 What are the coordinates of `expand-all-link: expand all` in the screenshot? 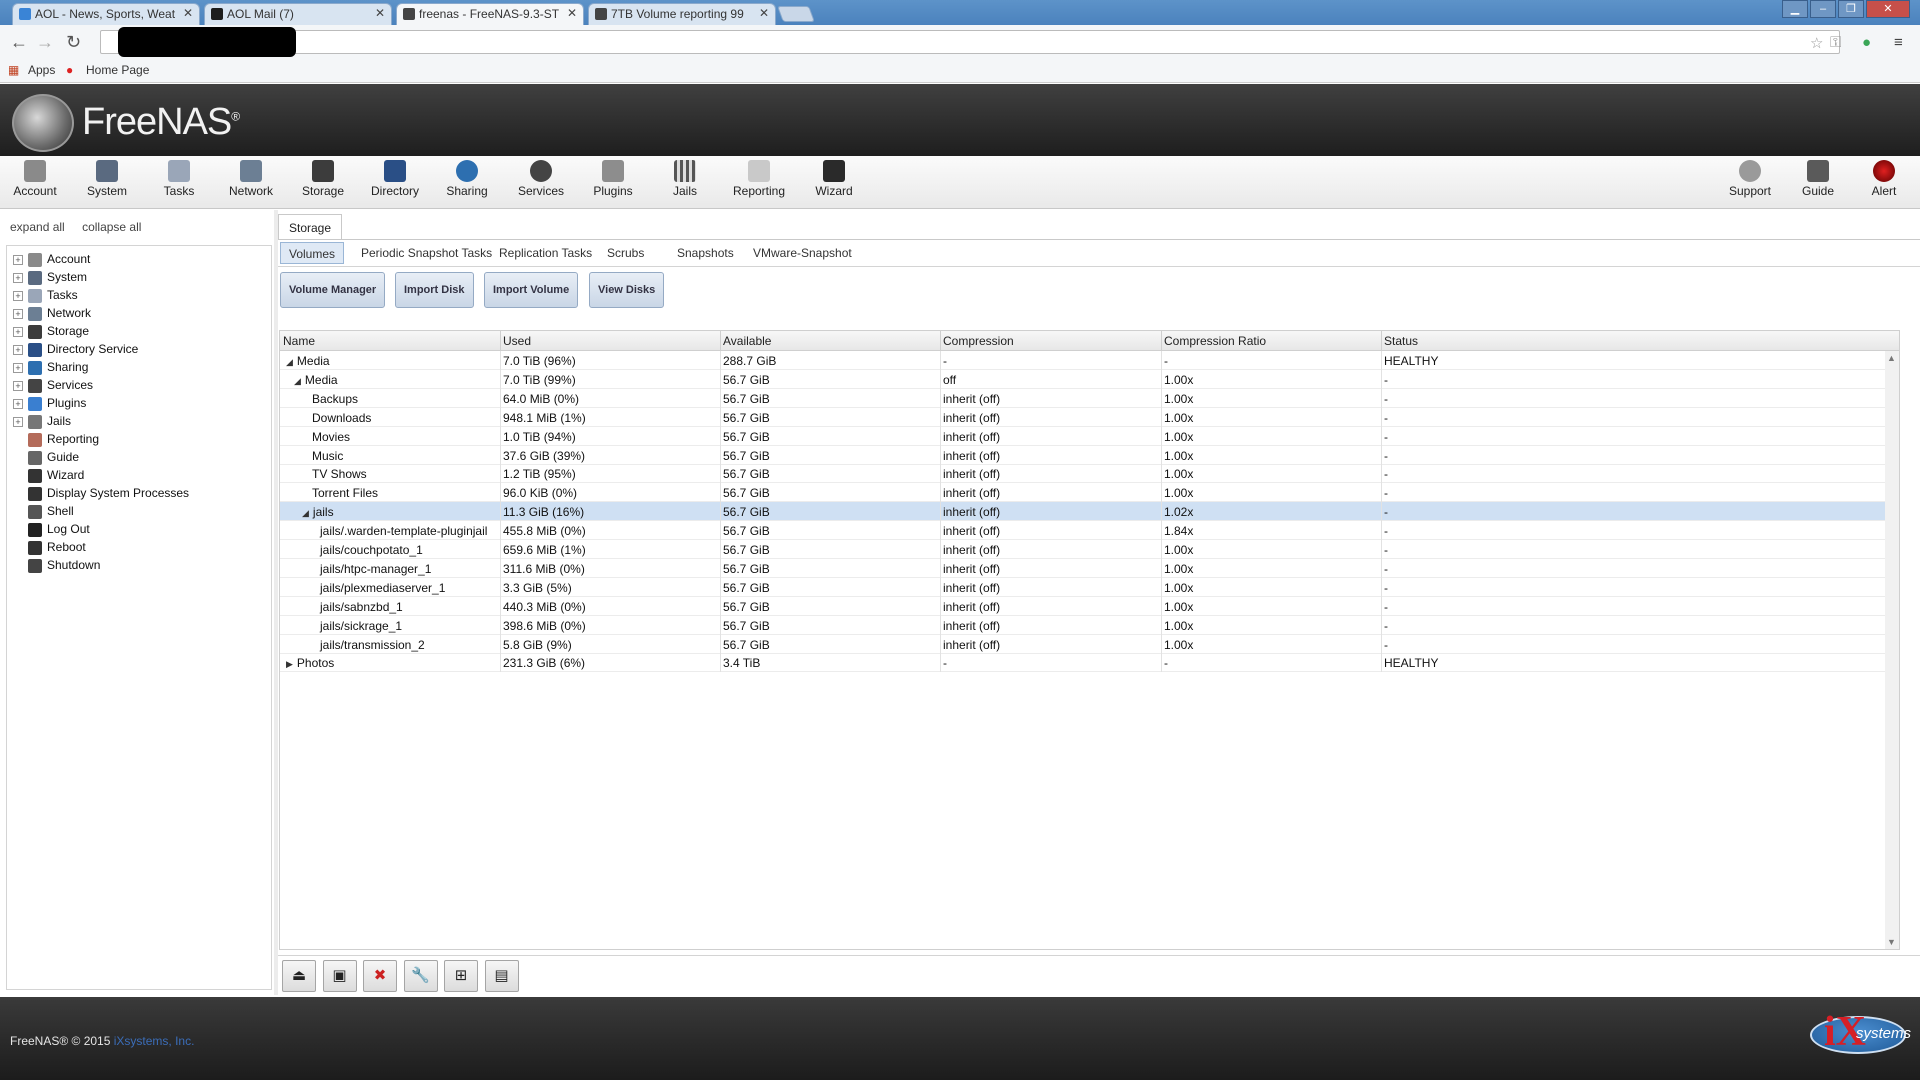 It's located at (37, 227).